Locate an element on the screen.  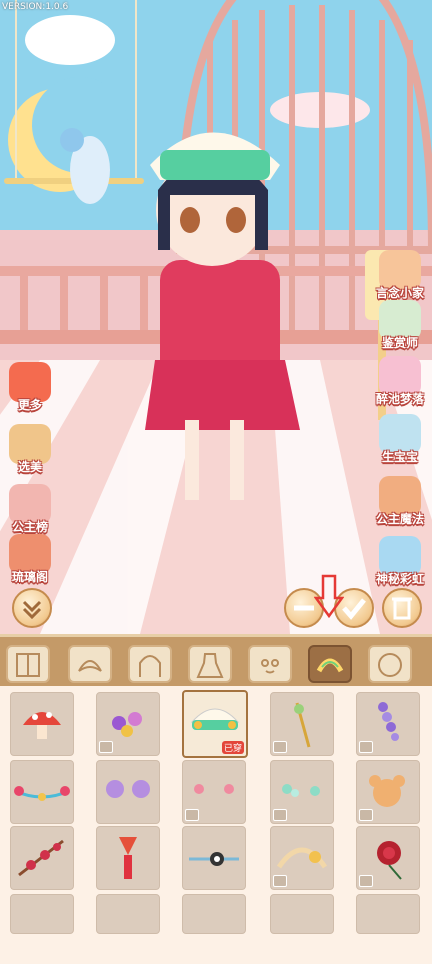
bead-chain-icon is located at coordinates (42, 793).